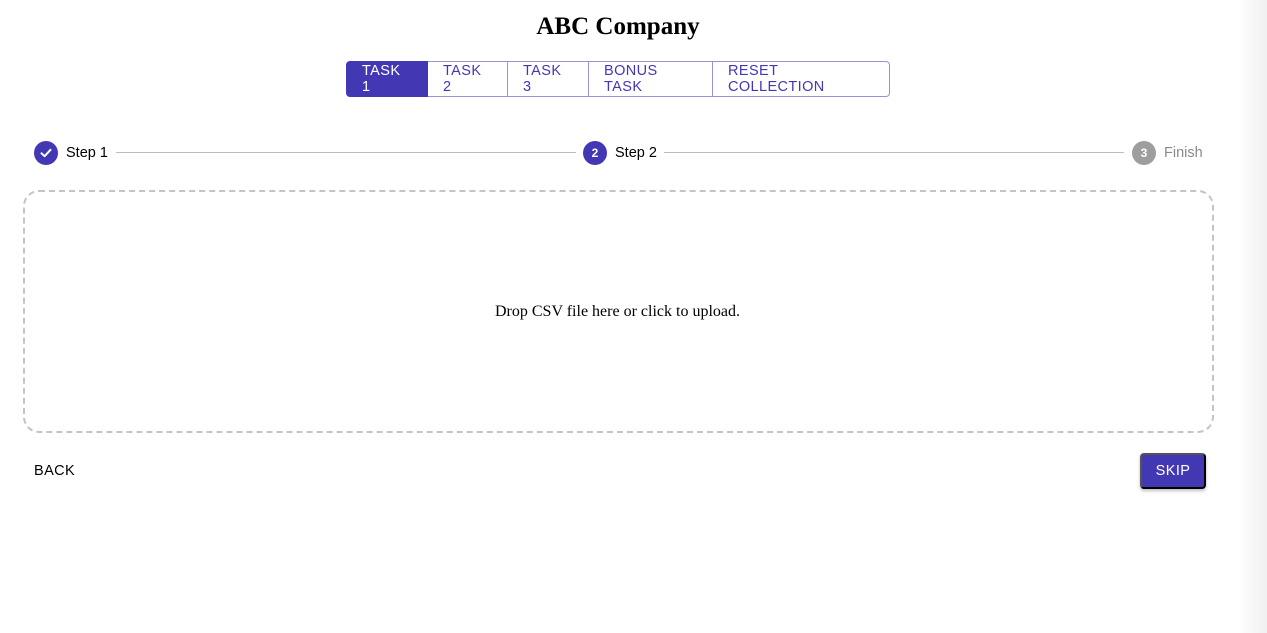 Image resolution: width=1267 pixels, height=633 pixels. I want to click on step-1: Step 1, so click(71, 153).